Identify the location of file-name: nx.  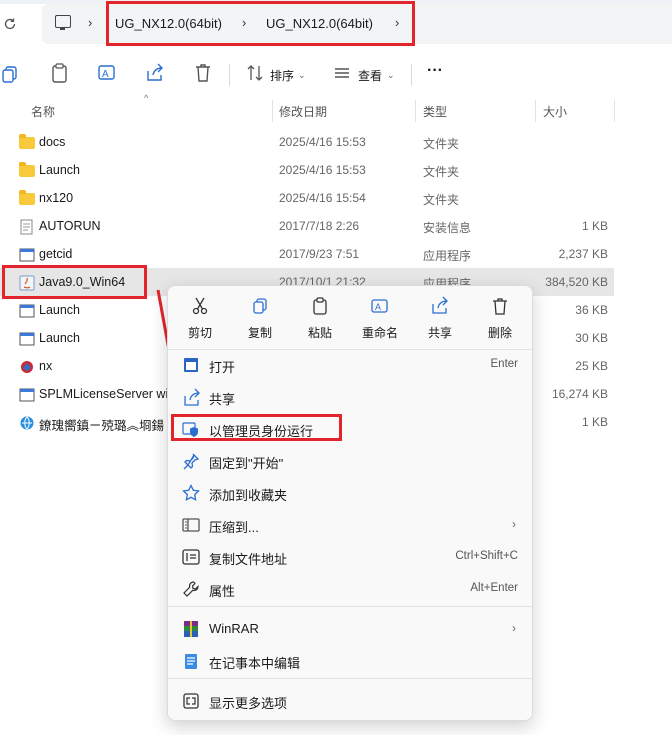
(46, 366).